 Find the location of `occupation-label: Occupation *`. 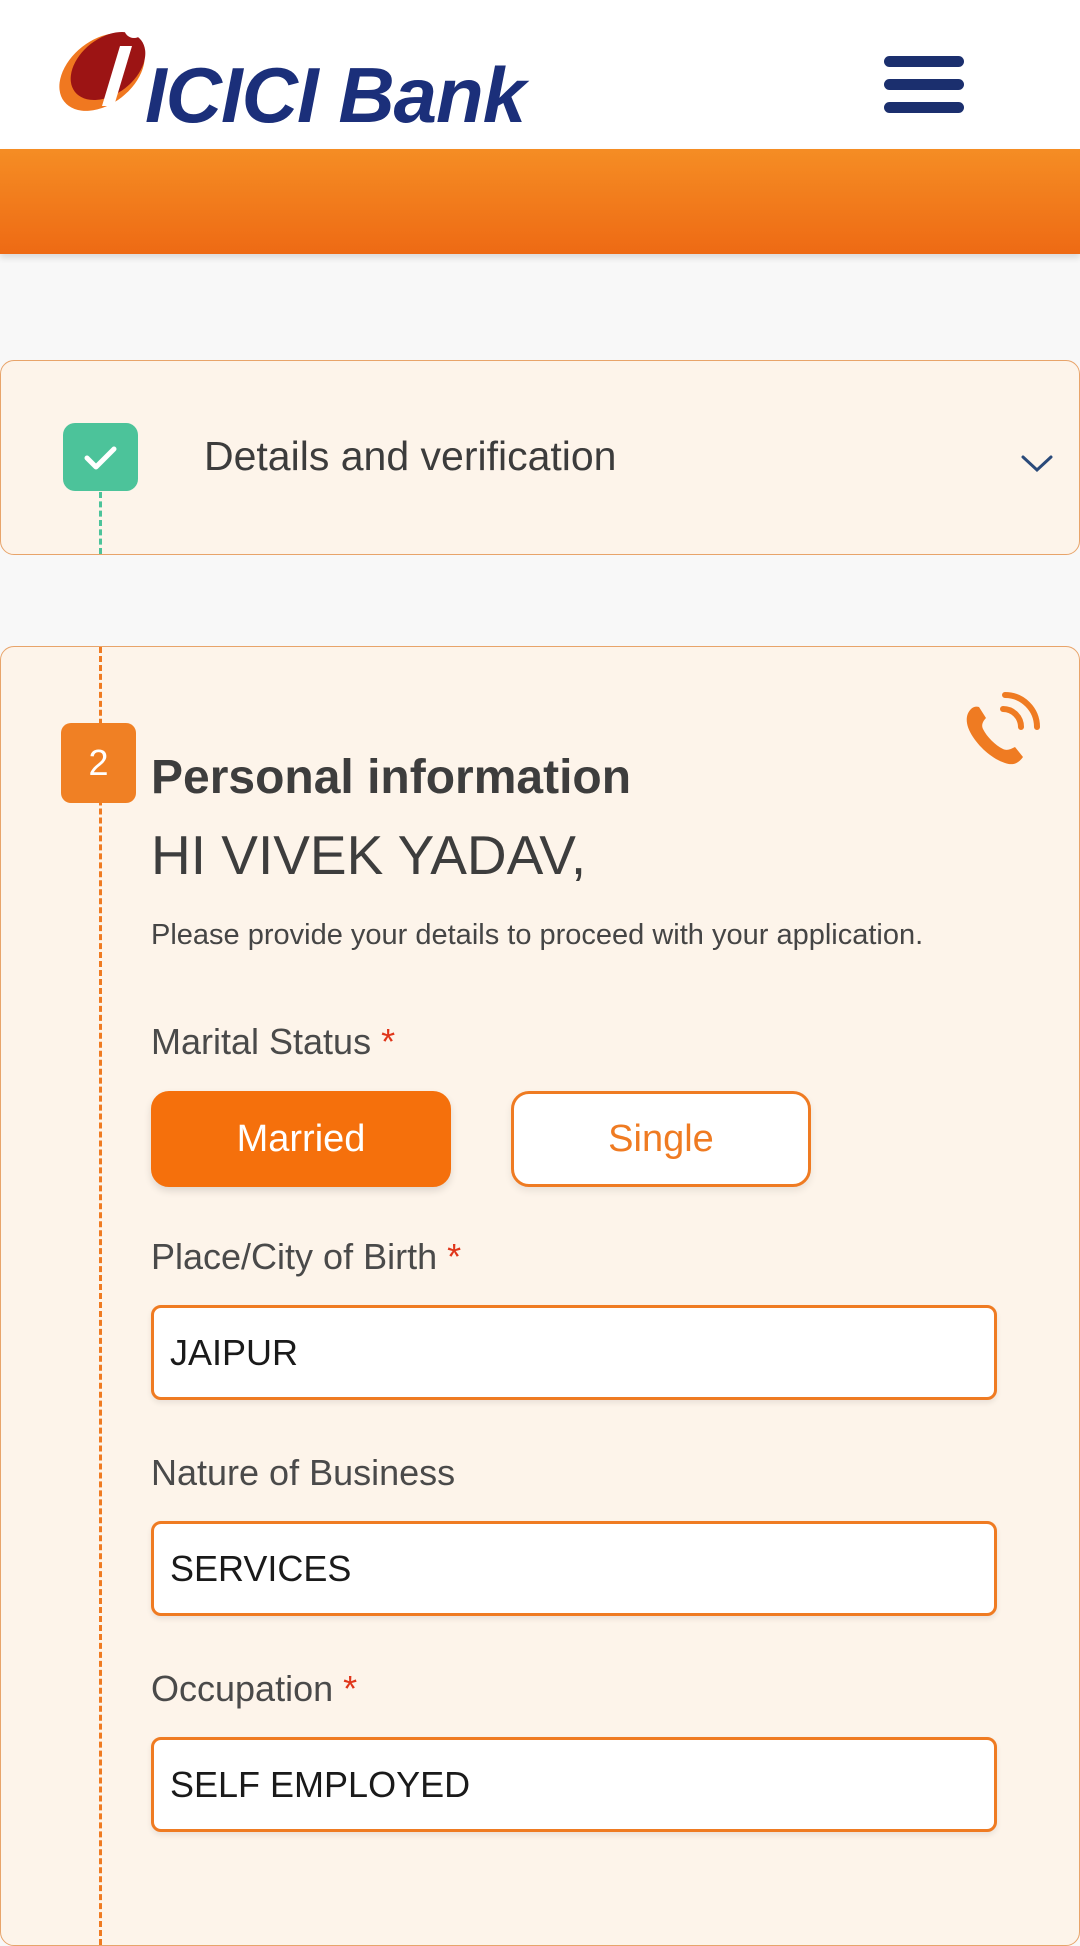

occupation-label: Occupation * is located at coordinates (254, 1688).